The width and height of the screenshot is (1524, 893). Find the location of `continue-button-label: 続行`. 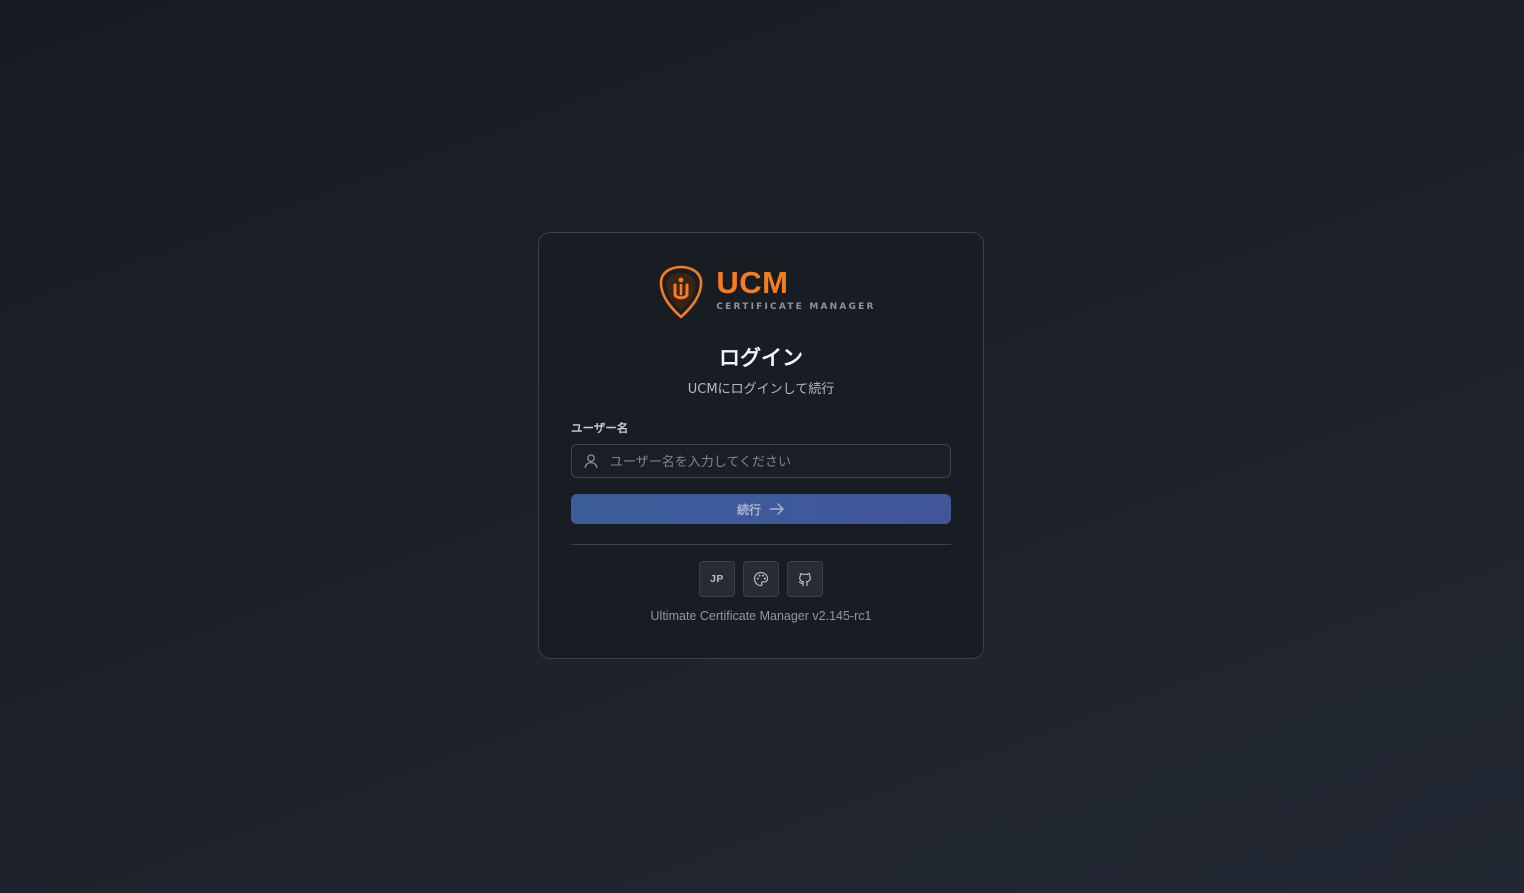

continue-button-label: 続行 is located at coordinates (748, 509).